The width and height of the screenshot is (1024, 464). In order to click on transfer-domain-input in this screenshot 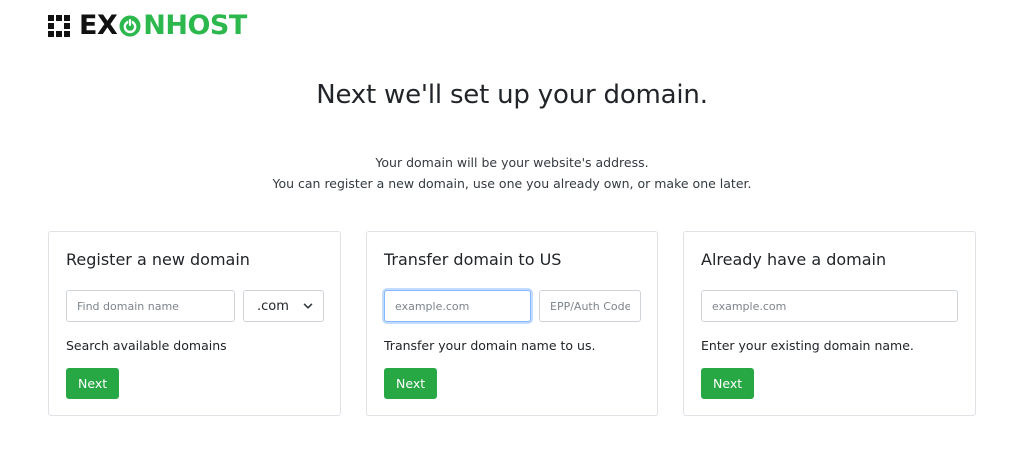, I will do `click(457, 306)`.